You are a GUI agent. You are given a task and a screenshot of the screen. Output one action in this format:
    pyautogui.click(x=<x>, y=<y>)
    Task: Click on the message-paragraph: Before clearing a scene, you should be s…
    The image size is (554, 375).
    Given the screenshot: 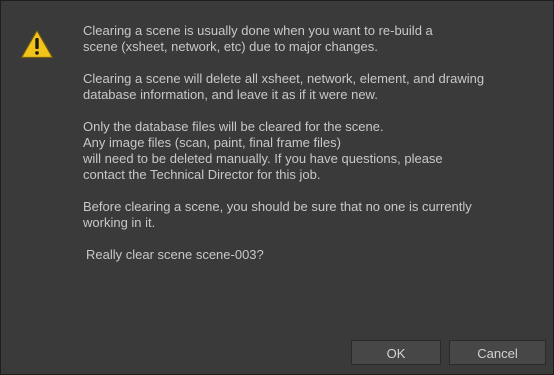 What is the action you would take?
    pyautogui.click(x=277, y=214)
    